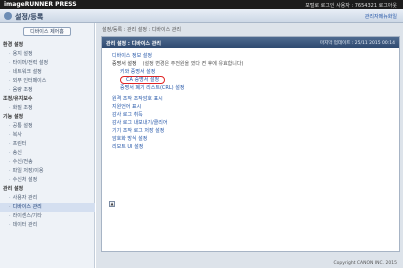 Image resolution: width=403 pixels, height=268 pixels. I want to click on brand-logo-text: imageRUNNER PRESS, so click(40, 4).